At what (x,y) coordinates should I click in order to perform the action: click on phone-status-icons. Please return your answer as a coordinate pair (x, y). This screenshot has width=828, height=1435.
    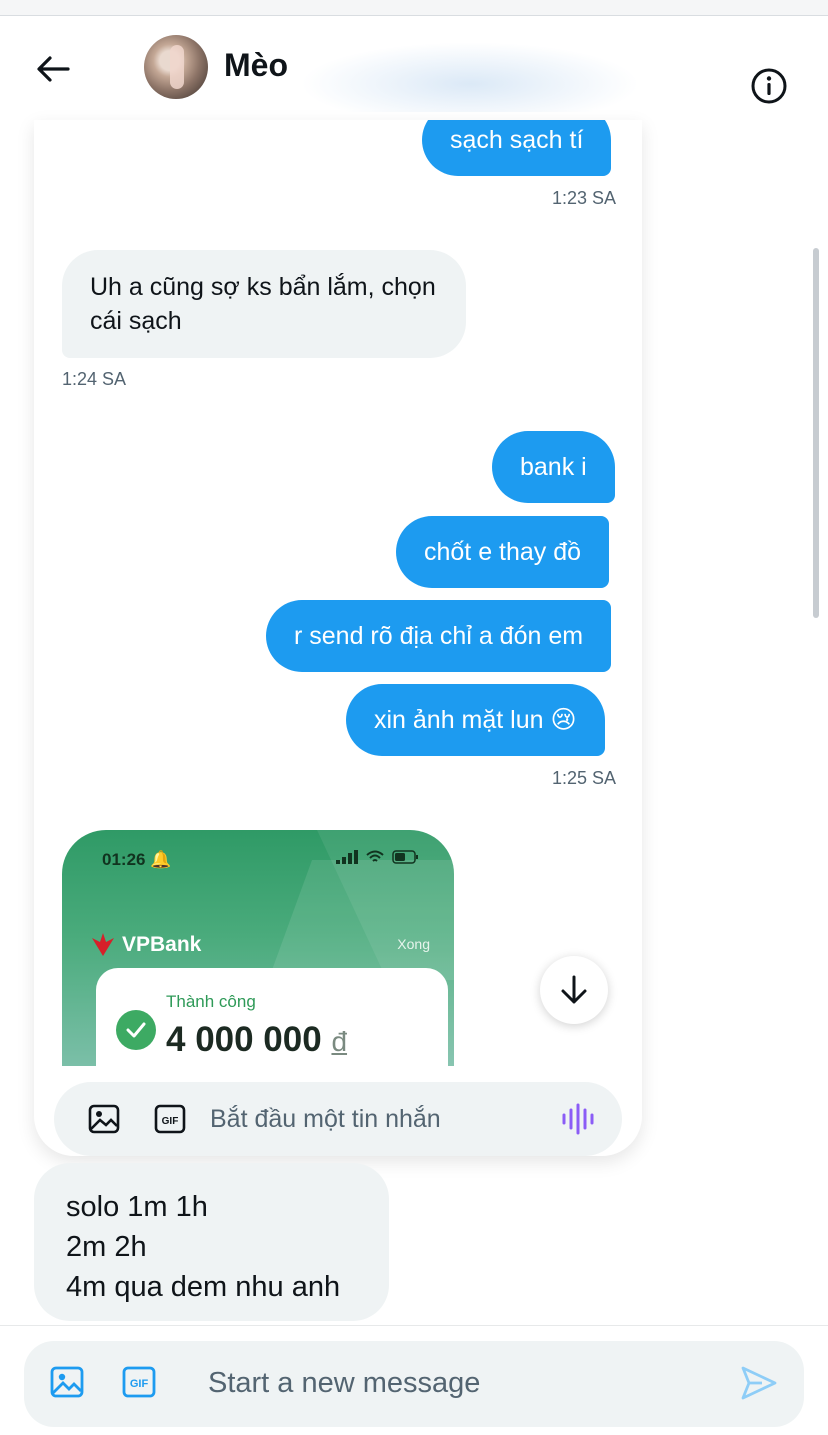
    Looking at the image, I should click on (378, 857).